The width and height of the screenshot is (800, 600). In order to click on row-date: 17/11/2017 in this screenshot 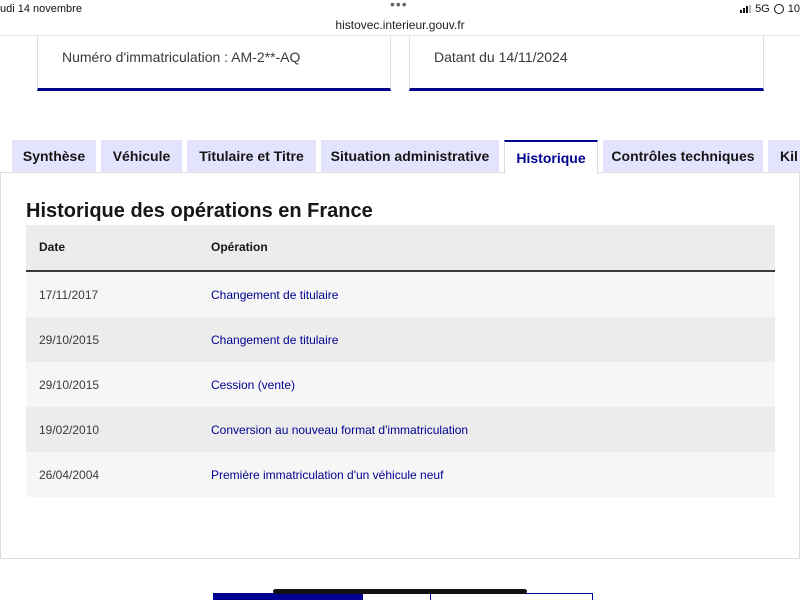, I will do `click(69, 295)`.